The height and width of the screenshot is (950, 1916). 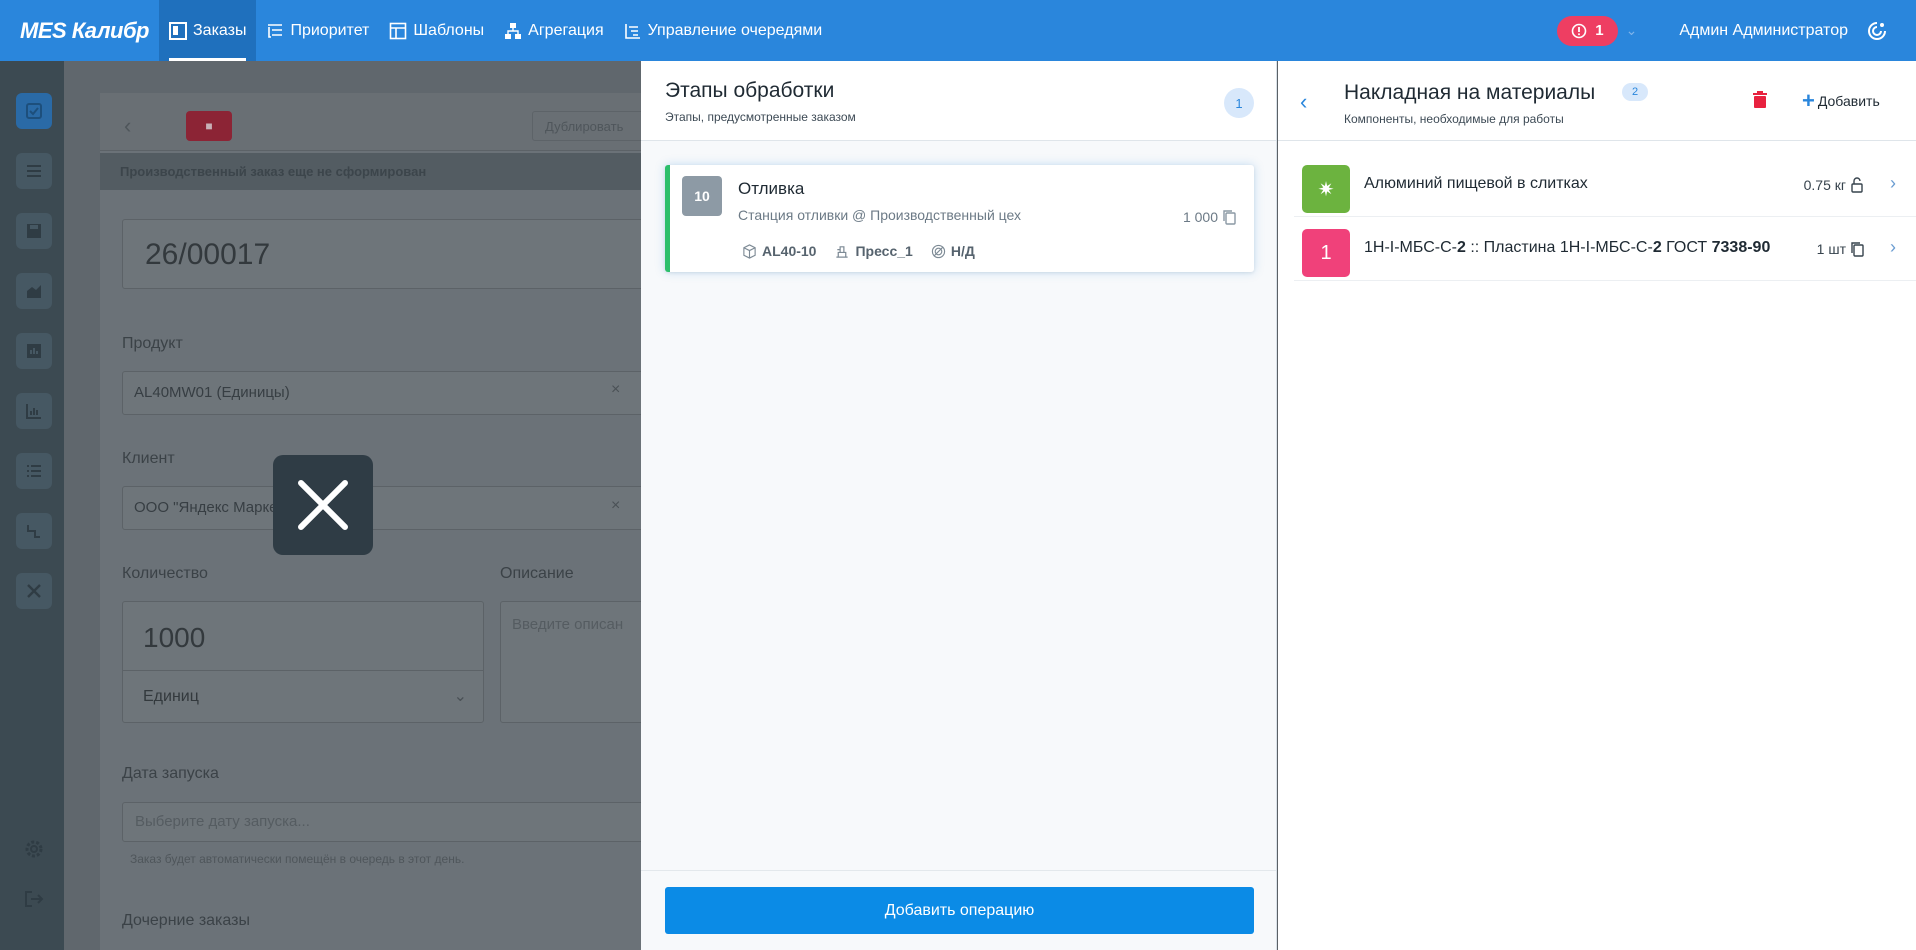 What do you see at coordinates (858, 251) in the screenshot?
I see `operation-tags: AL40-10 Пресс_1 Н/Д` at bounding box center [858, 251].